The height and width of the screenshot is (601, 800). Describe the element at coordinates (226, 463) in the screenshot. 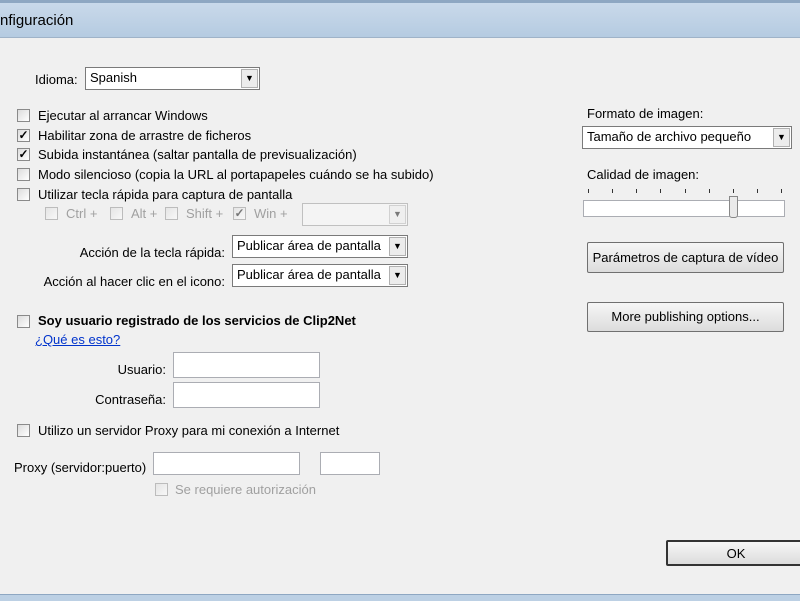

I see `proxy-server-input` at that location.